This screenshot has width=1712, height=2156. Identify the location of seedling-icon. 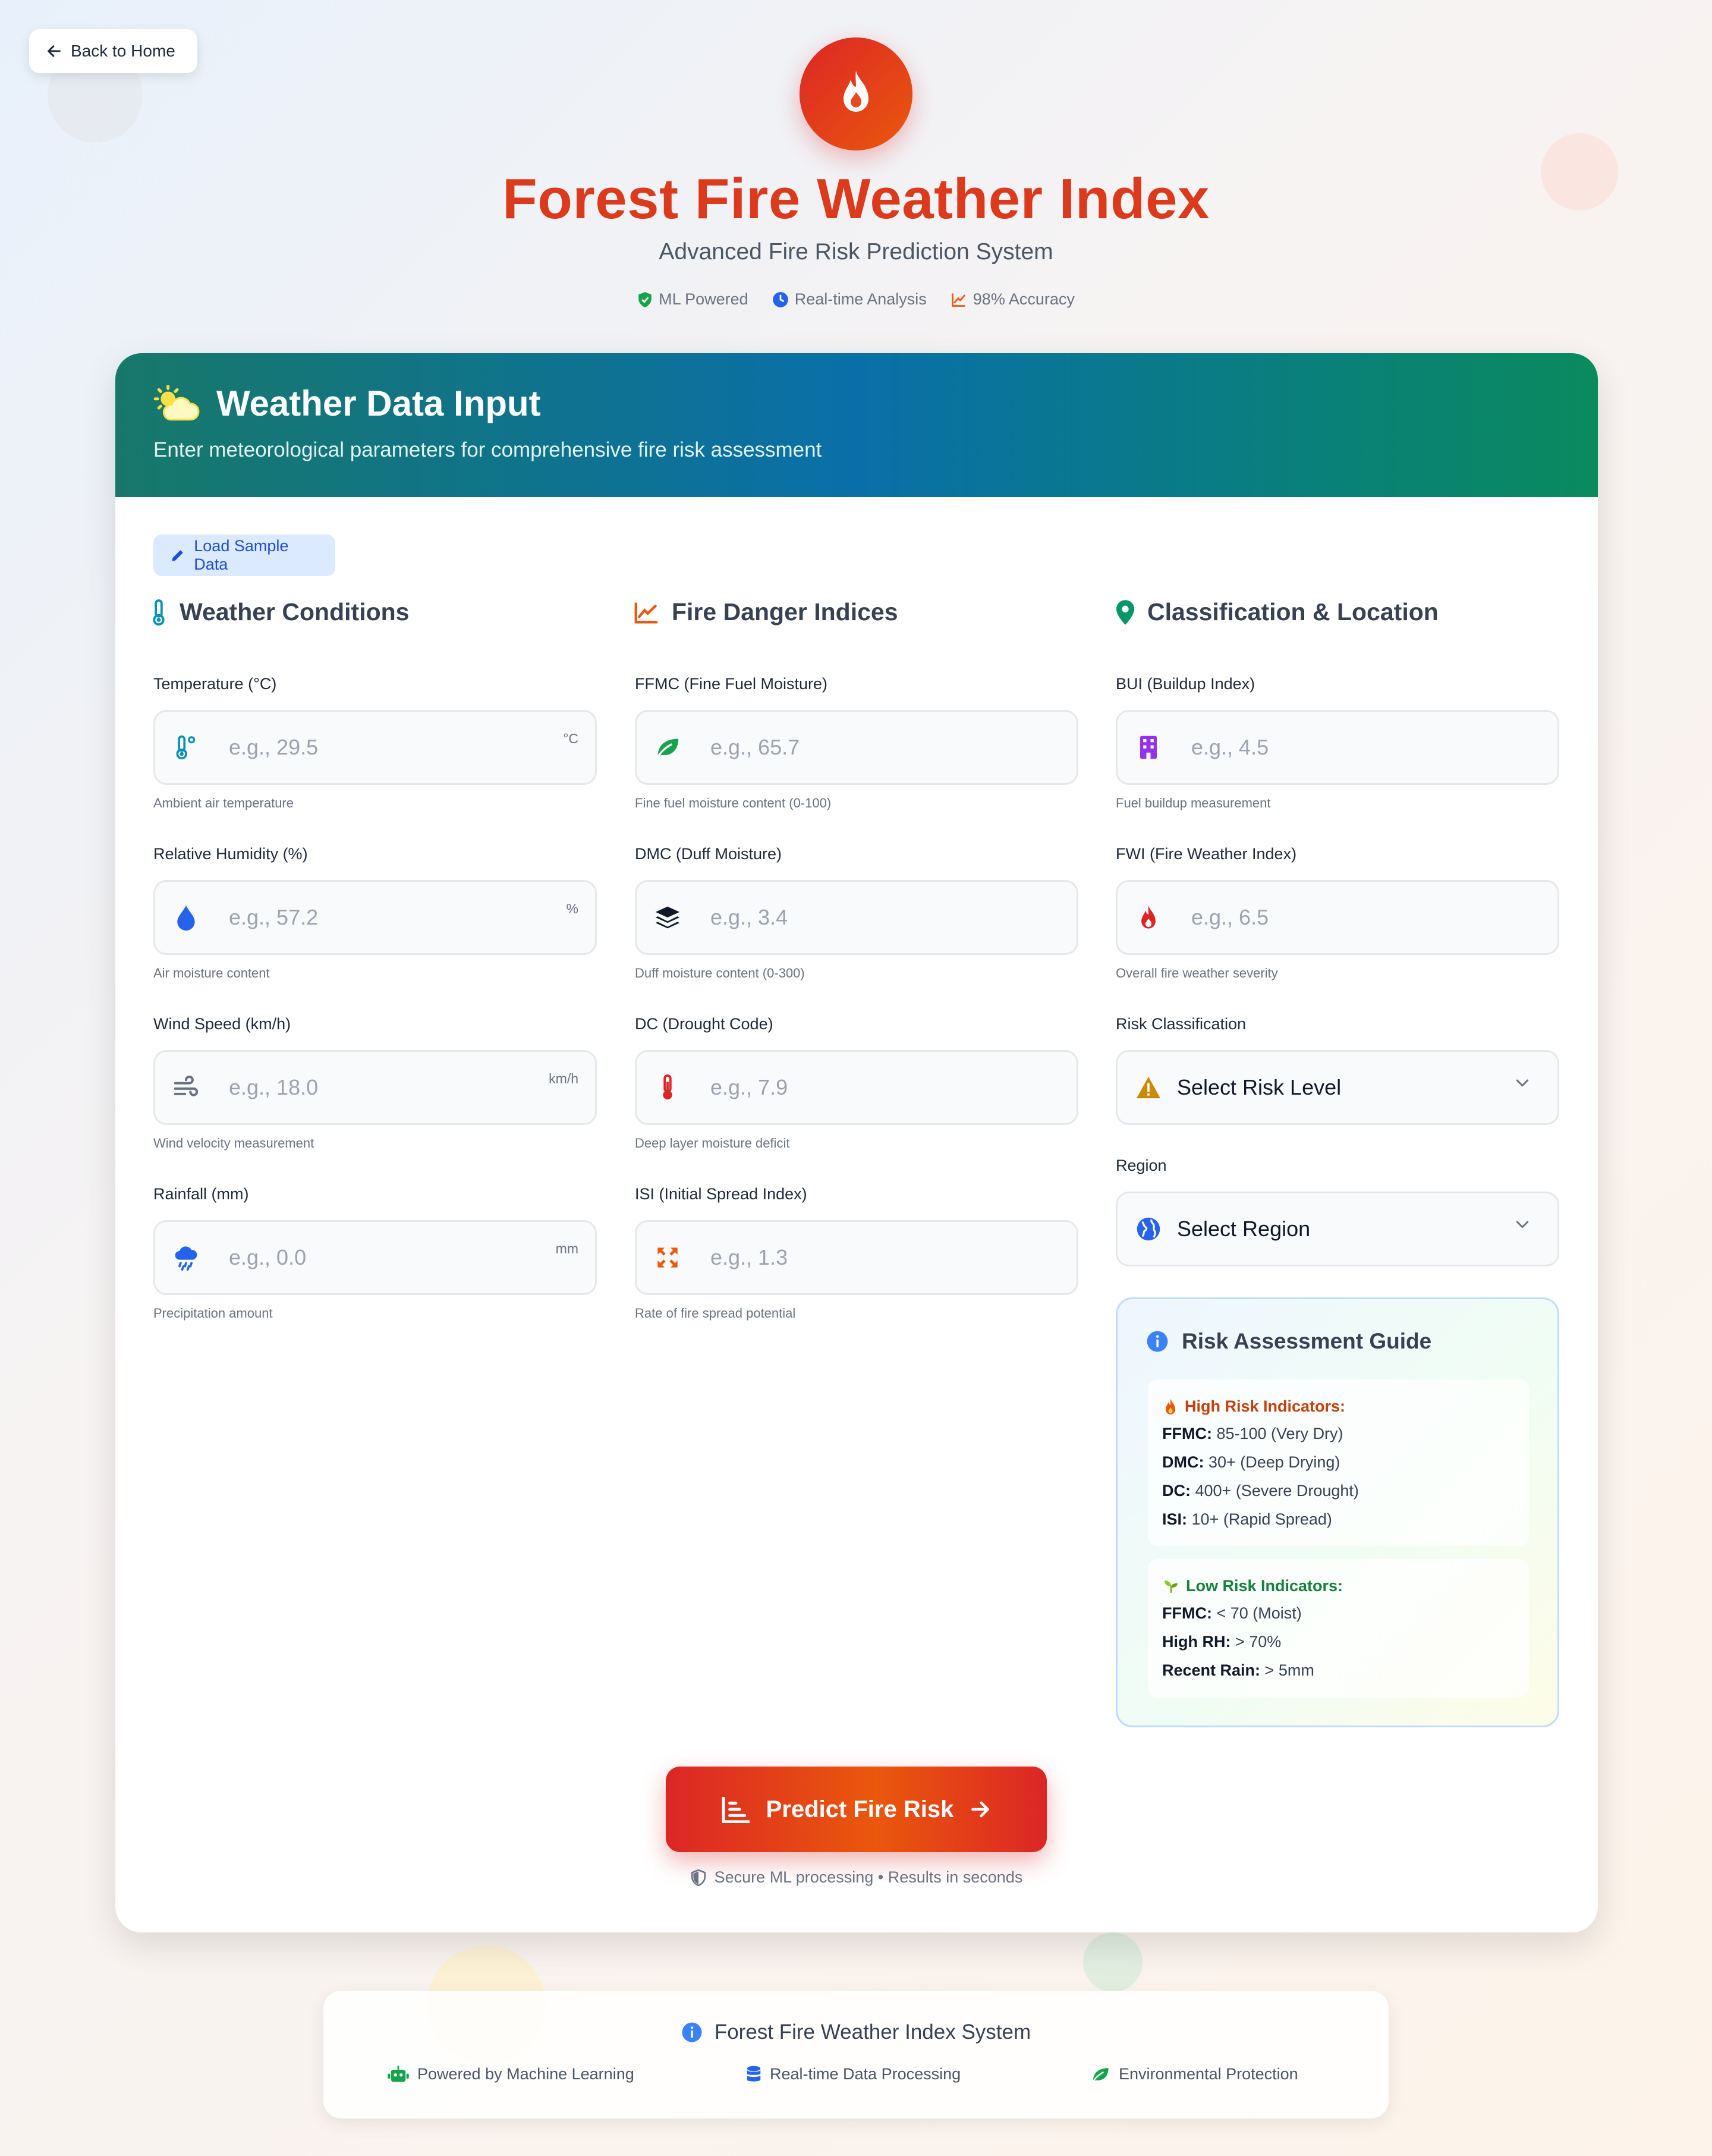
(1171, 1586).